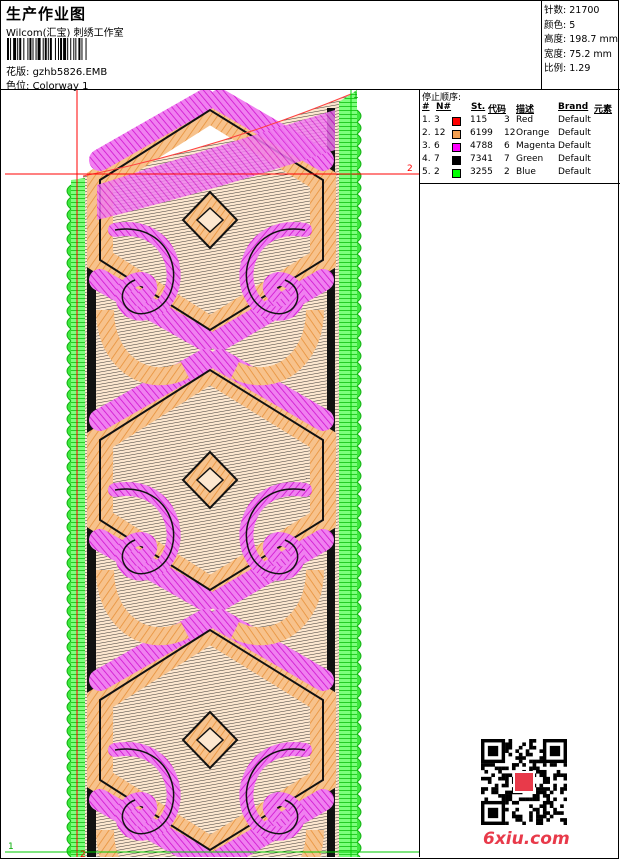 This screenshot has width=620, height=860. I want to click on table-row: 3. 6 4788 6 Magenta Default, so click(521, 147).